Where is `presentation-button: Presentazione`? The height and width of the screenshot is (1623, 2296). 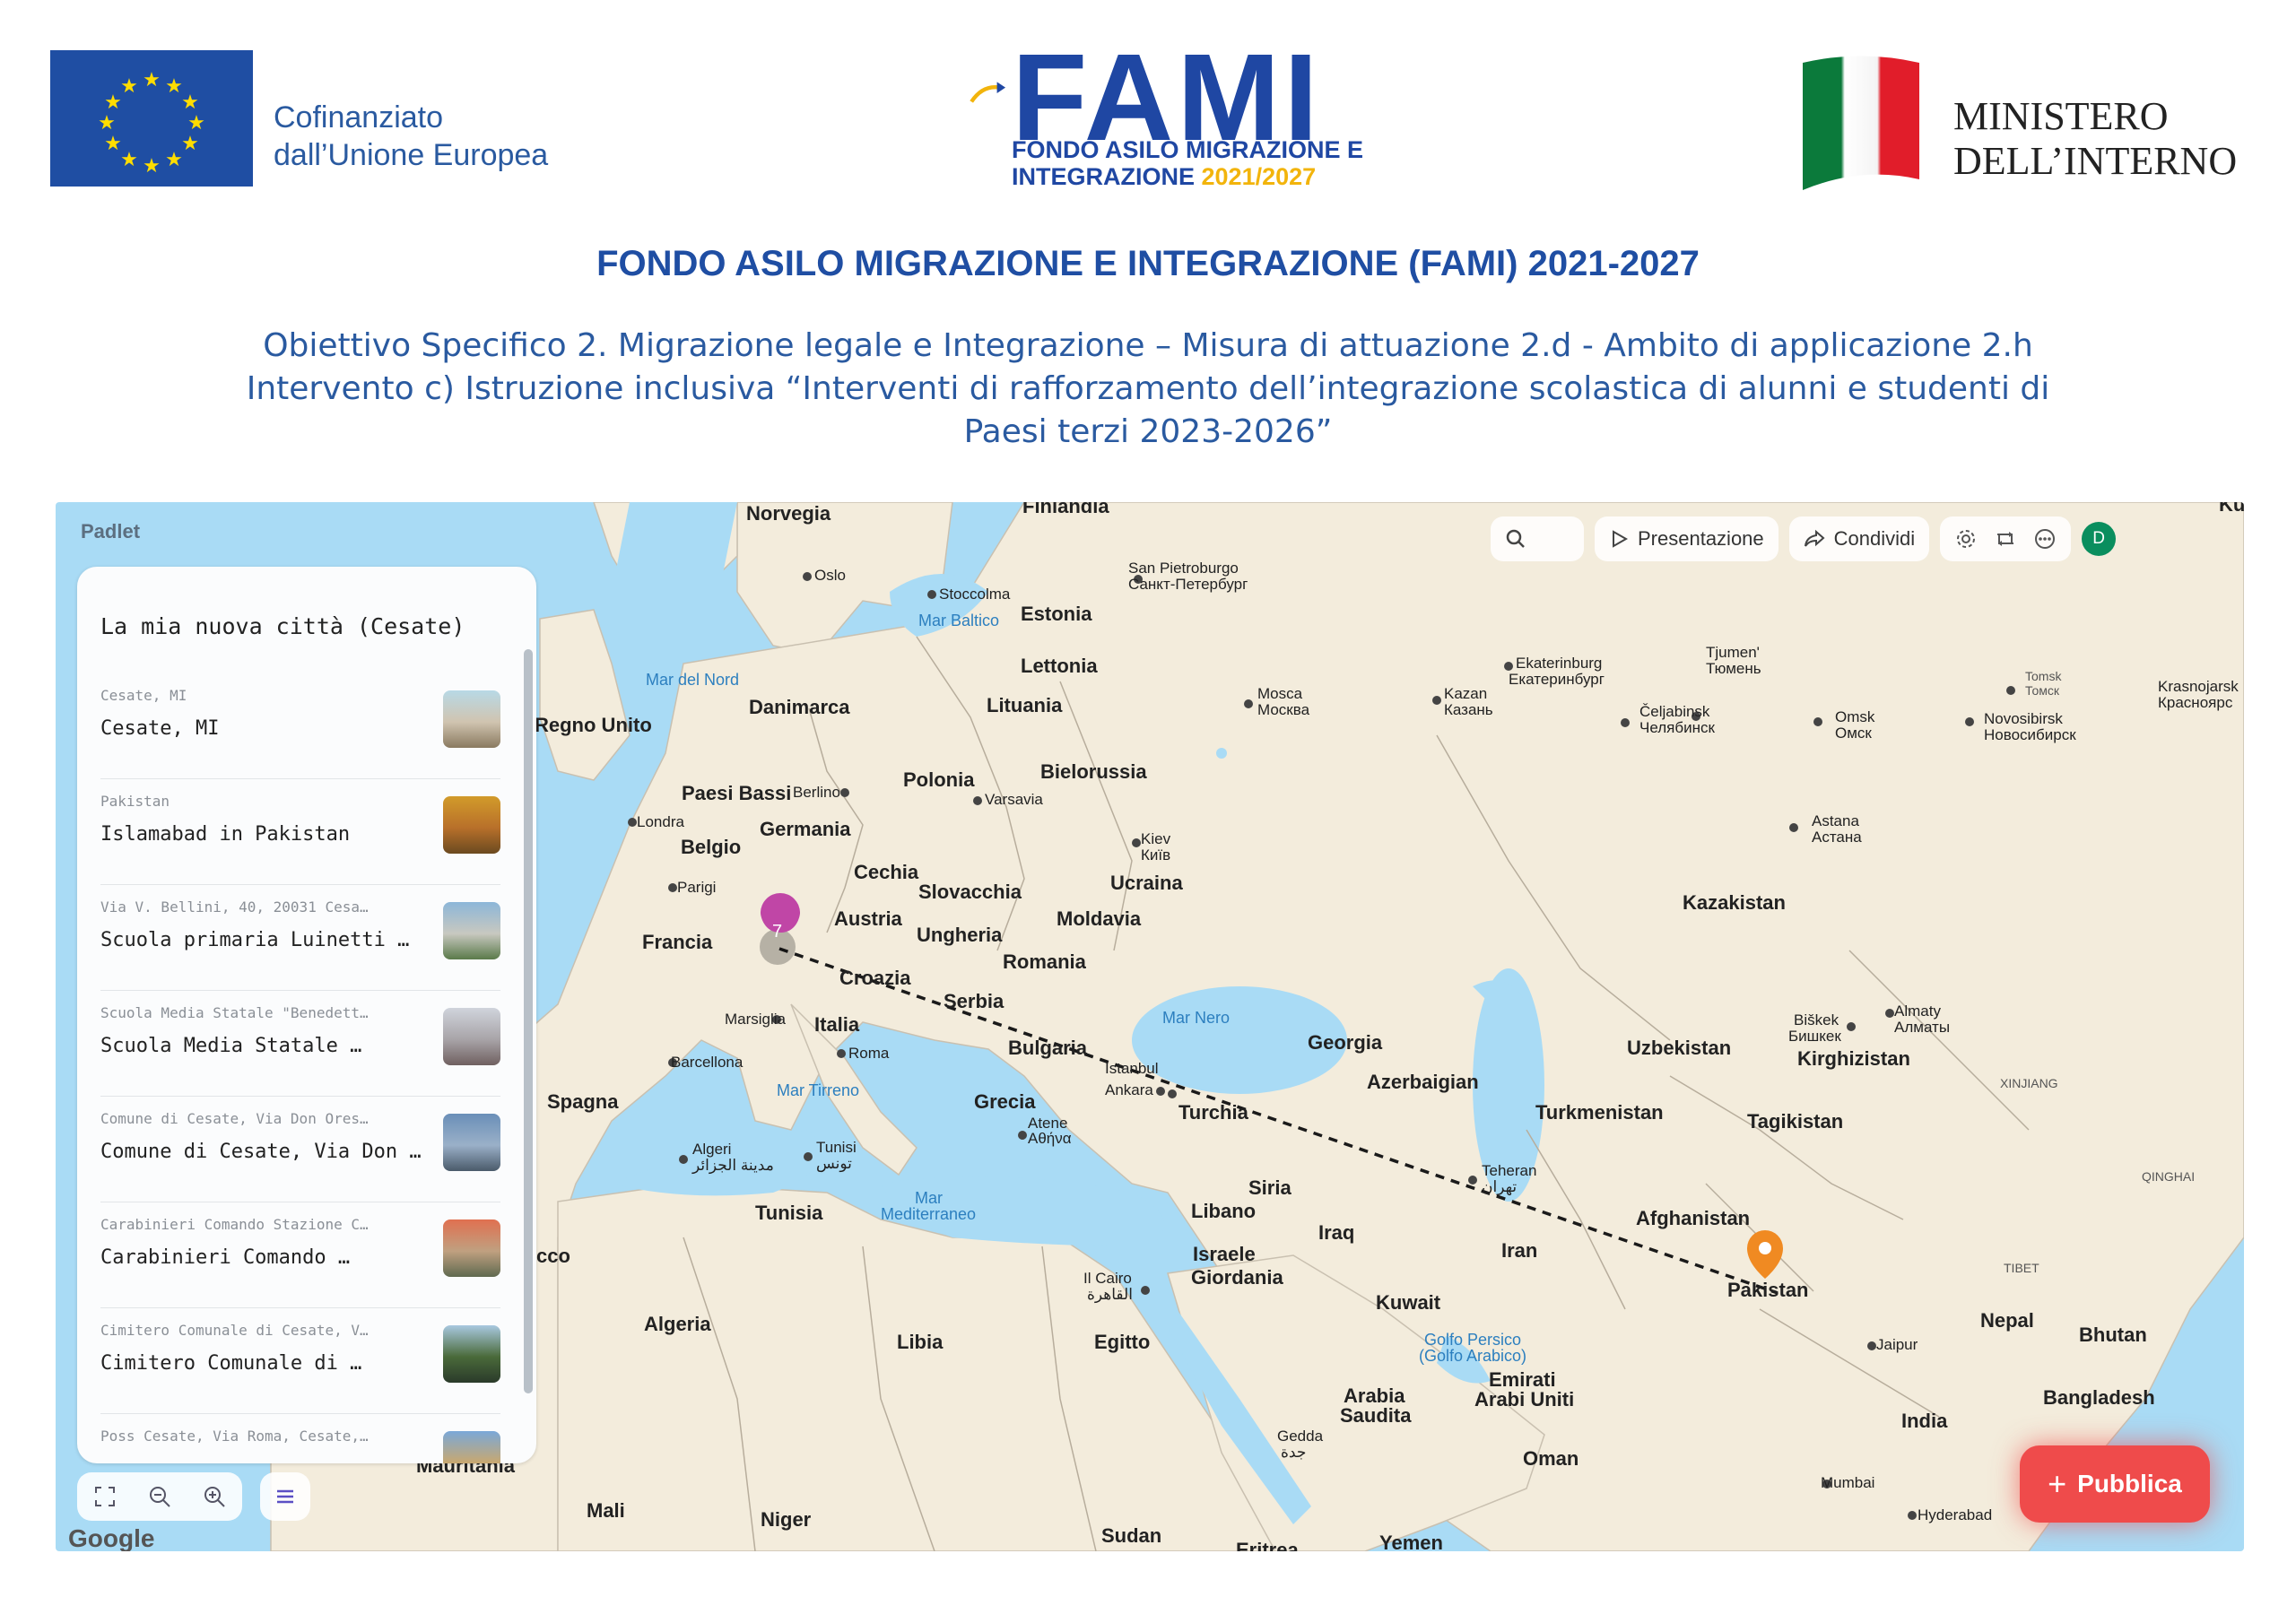
presentation-button: Presentazione is located at coordinates (1687, 538).